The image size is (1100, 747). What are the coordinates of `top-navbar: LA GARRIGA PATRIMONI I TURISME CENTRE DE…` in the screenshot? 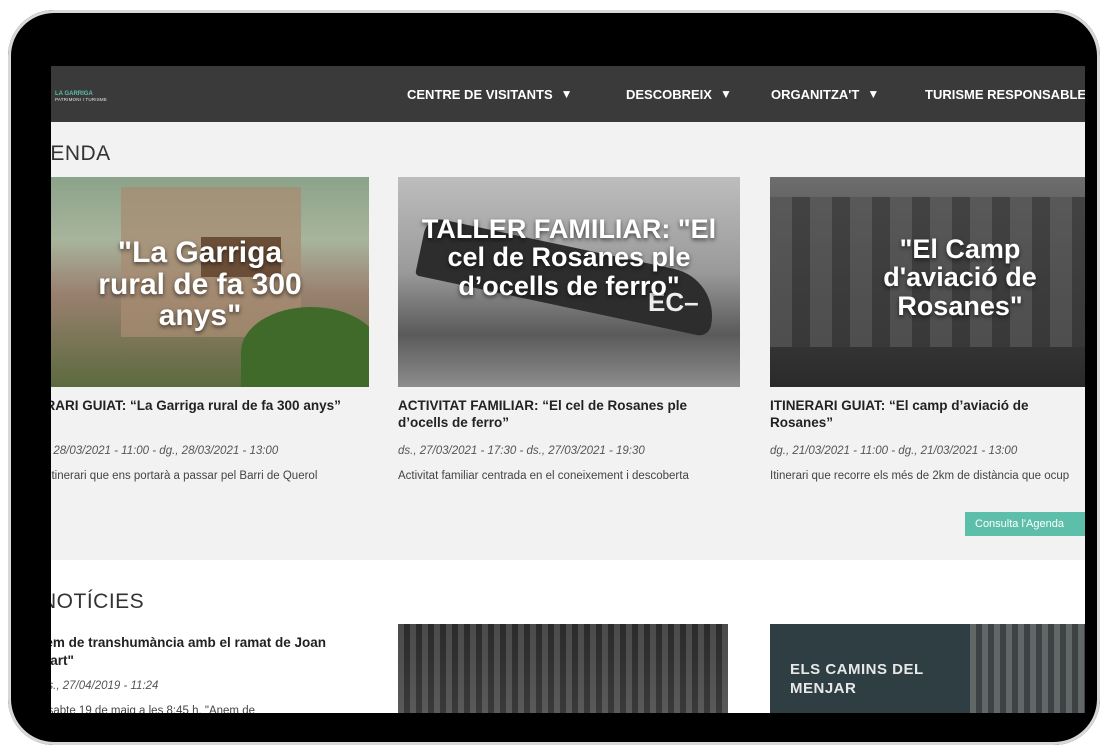 It's located at (568, 94).